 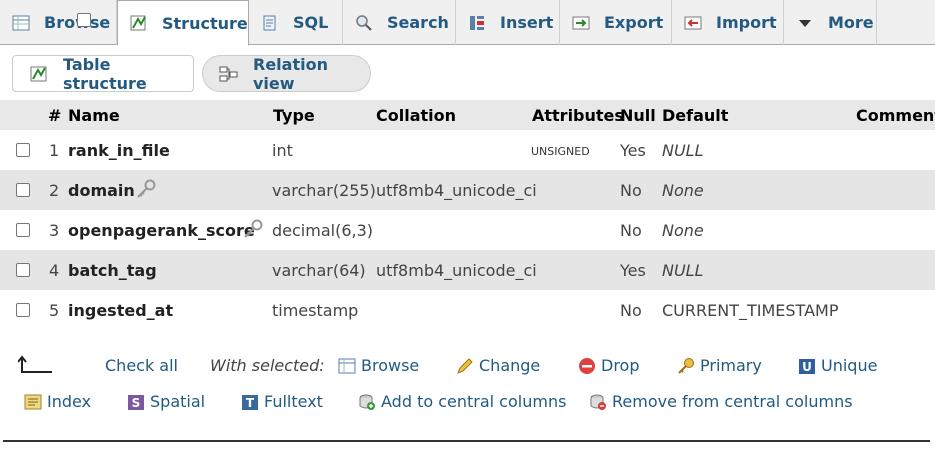 I want to click on table-row: 1 rank_in_file int UNSIGNED Yes NULL, so click(x=467, y=150).